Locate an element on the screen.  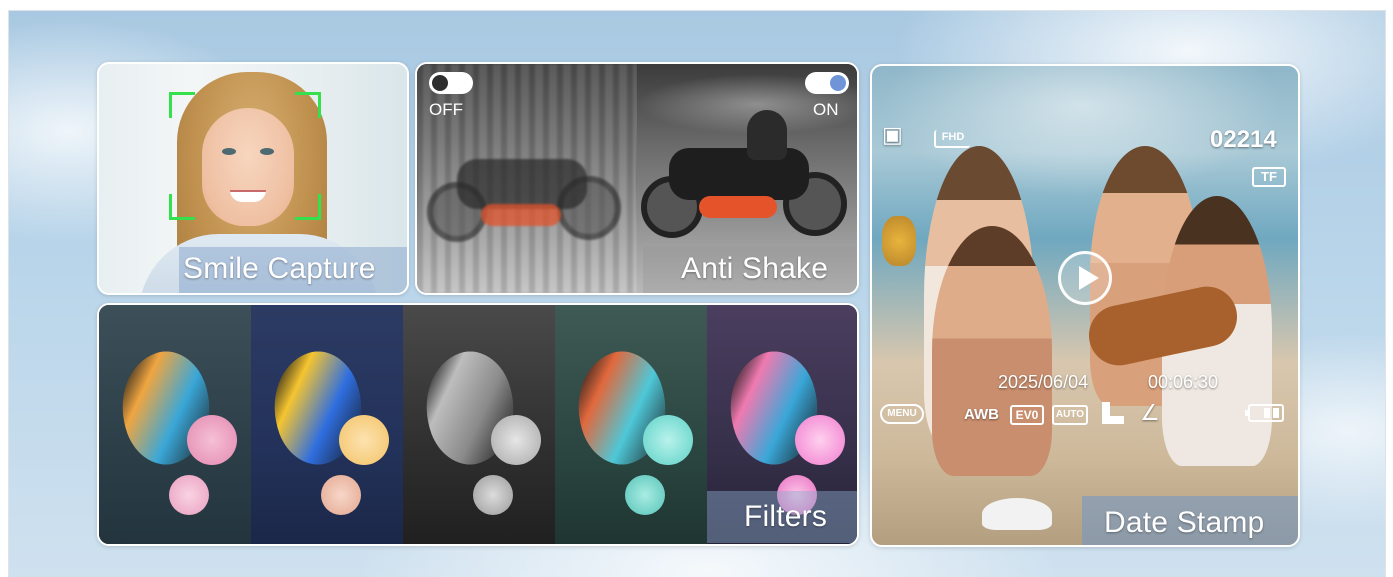
play-button is located at coordinates (1085, 278).